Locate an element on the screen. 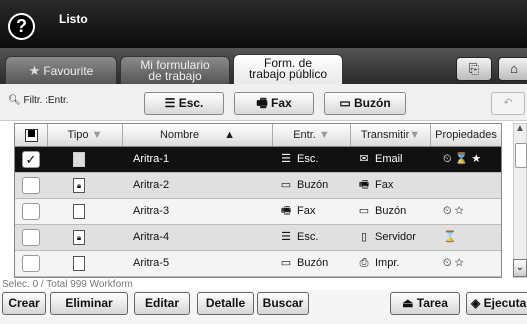 The height and width of the screenshot is (324, 527). sort-asc-icon: ▲ is located at coordinates (230, 135).